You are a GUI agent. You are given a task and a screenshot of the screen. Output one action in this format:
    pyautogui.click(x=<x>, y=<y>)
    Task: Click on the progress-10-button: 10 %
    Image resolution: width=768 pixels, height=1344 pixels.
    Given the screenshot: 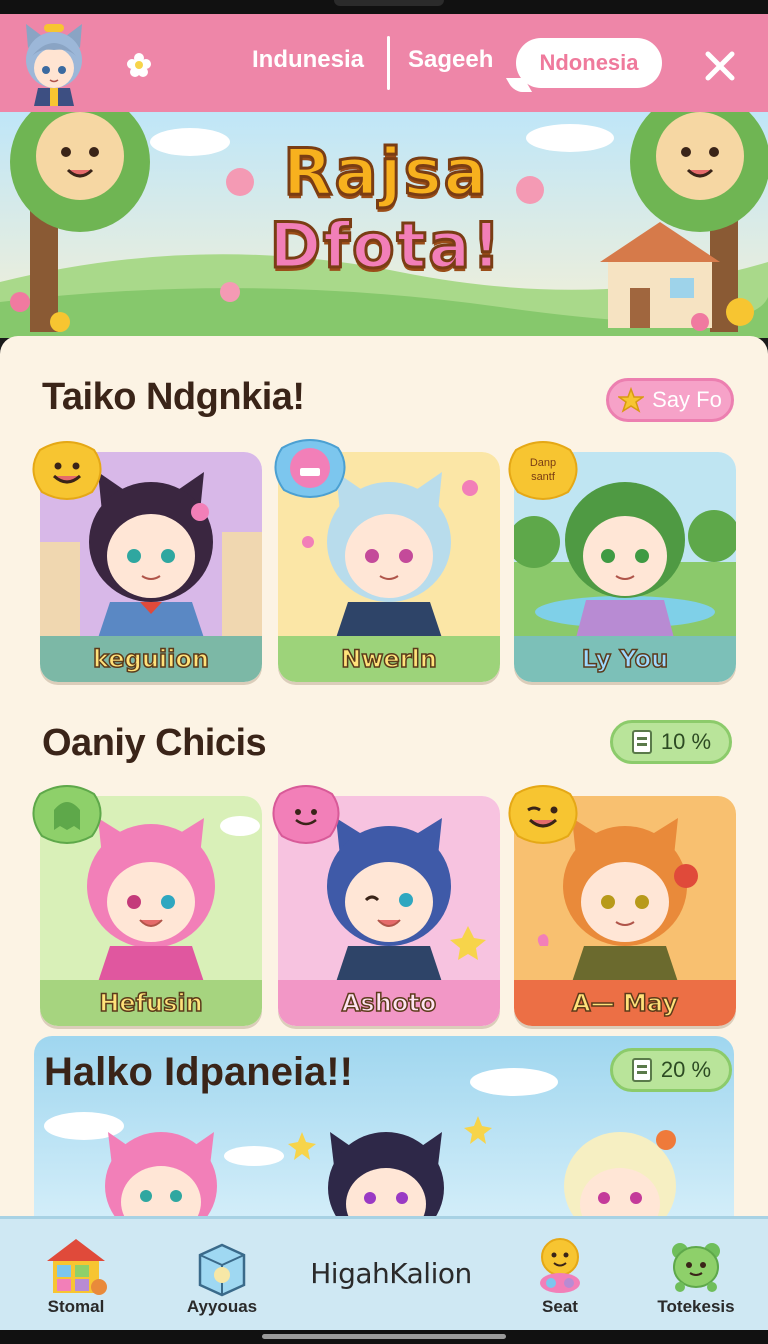 What is the action you would take?
    pyautogui.click(x=671, y=742)
    